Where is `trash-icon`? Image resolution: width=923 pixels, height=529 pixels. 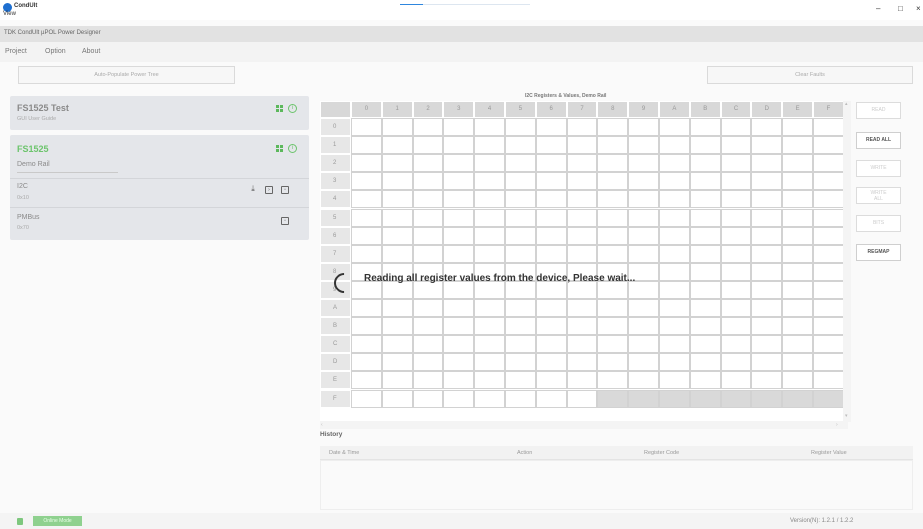 trash-icon is located at coordinates (20, 521).